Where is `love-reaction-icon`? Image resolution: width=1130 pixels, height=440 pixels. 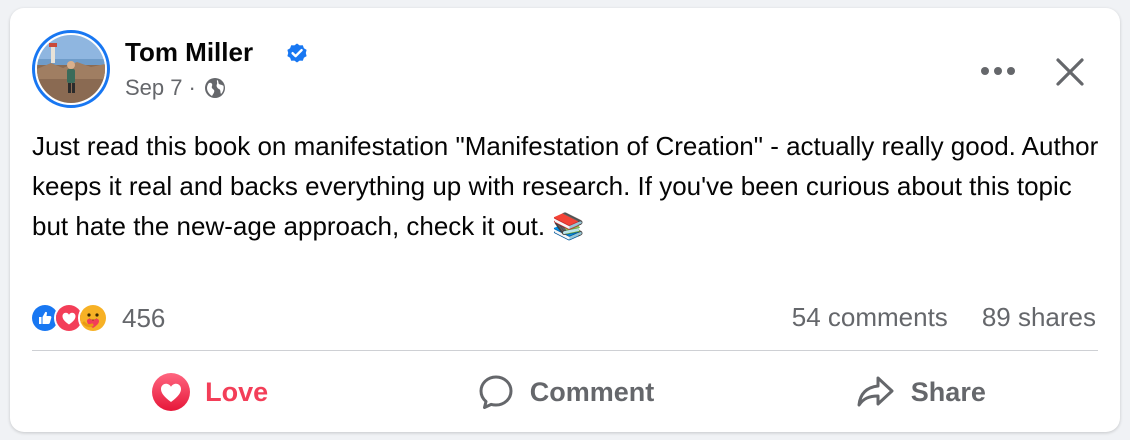
love-reaction-icon is located at coordinates (171, 392).